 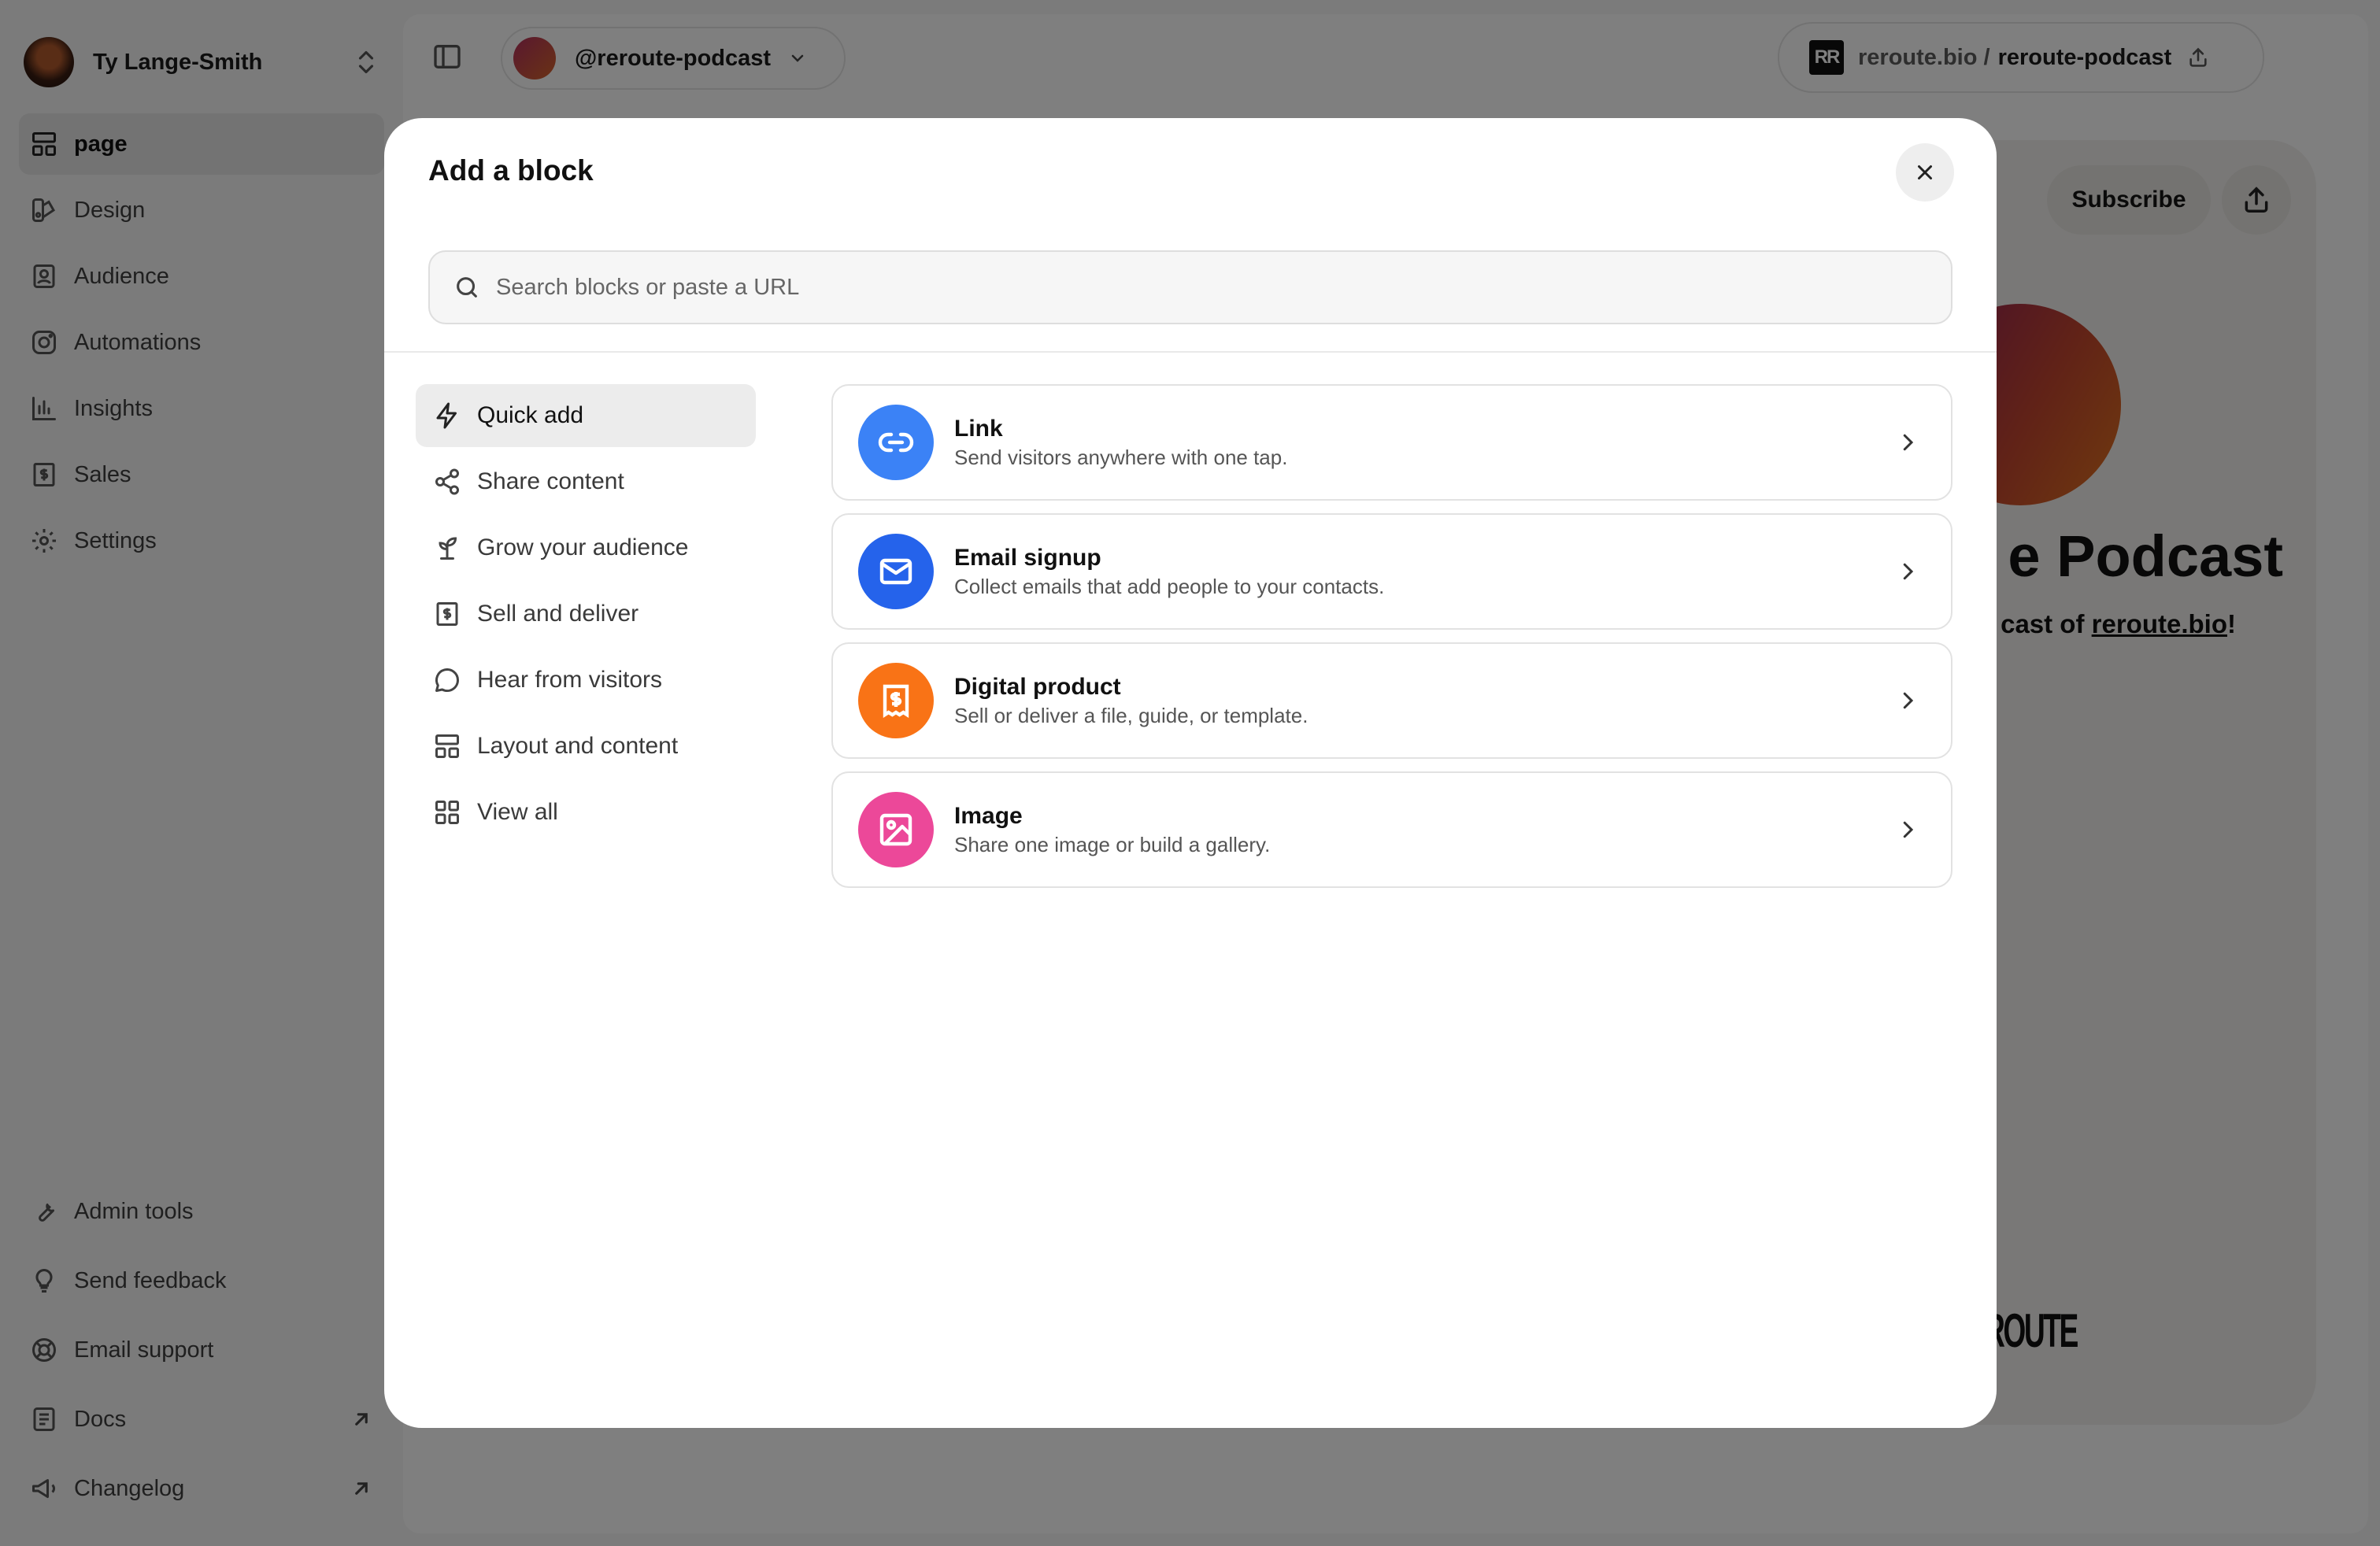 What do you see at coordinates (517, 812) in the screenshot?
I see `category-label: View all` at bounding box center [517, 812].